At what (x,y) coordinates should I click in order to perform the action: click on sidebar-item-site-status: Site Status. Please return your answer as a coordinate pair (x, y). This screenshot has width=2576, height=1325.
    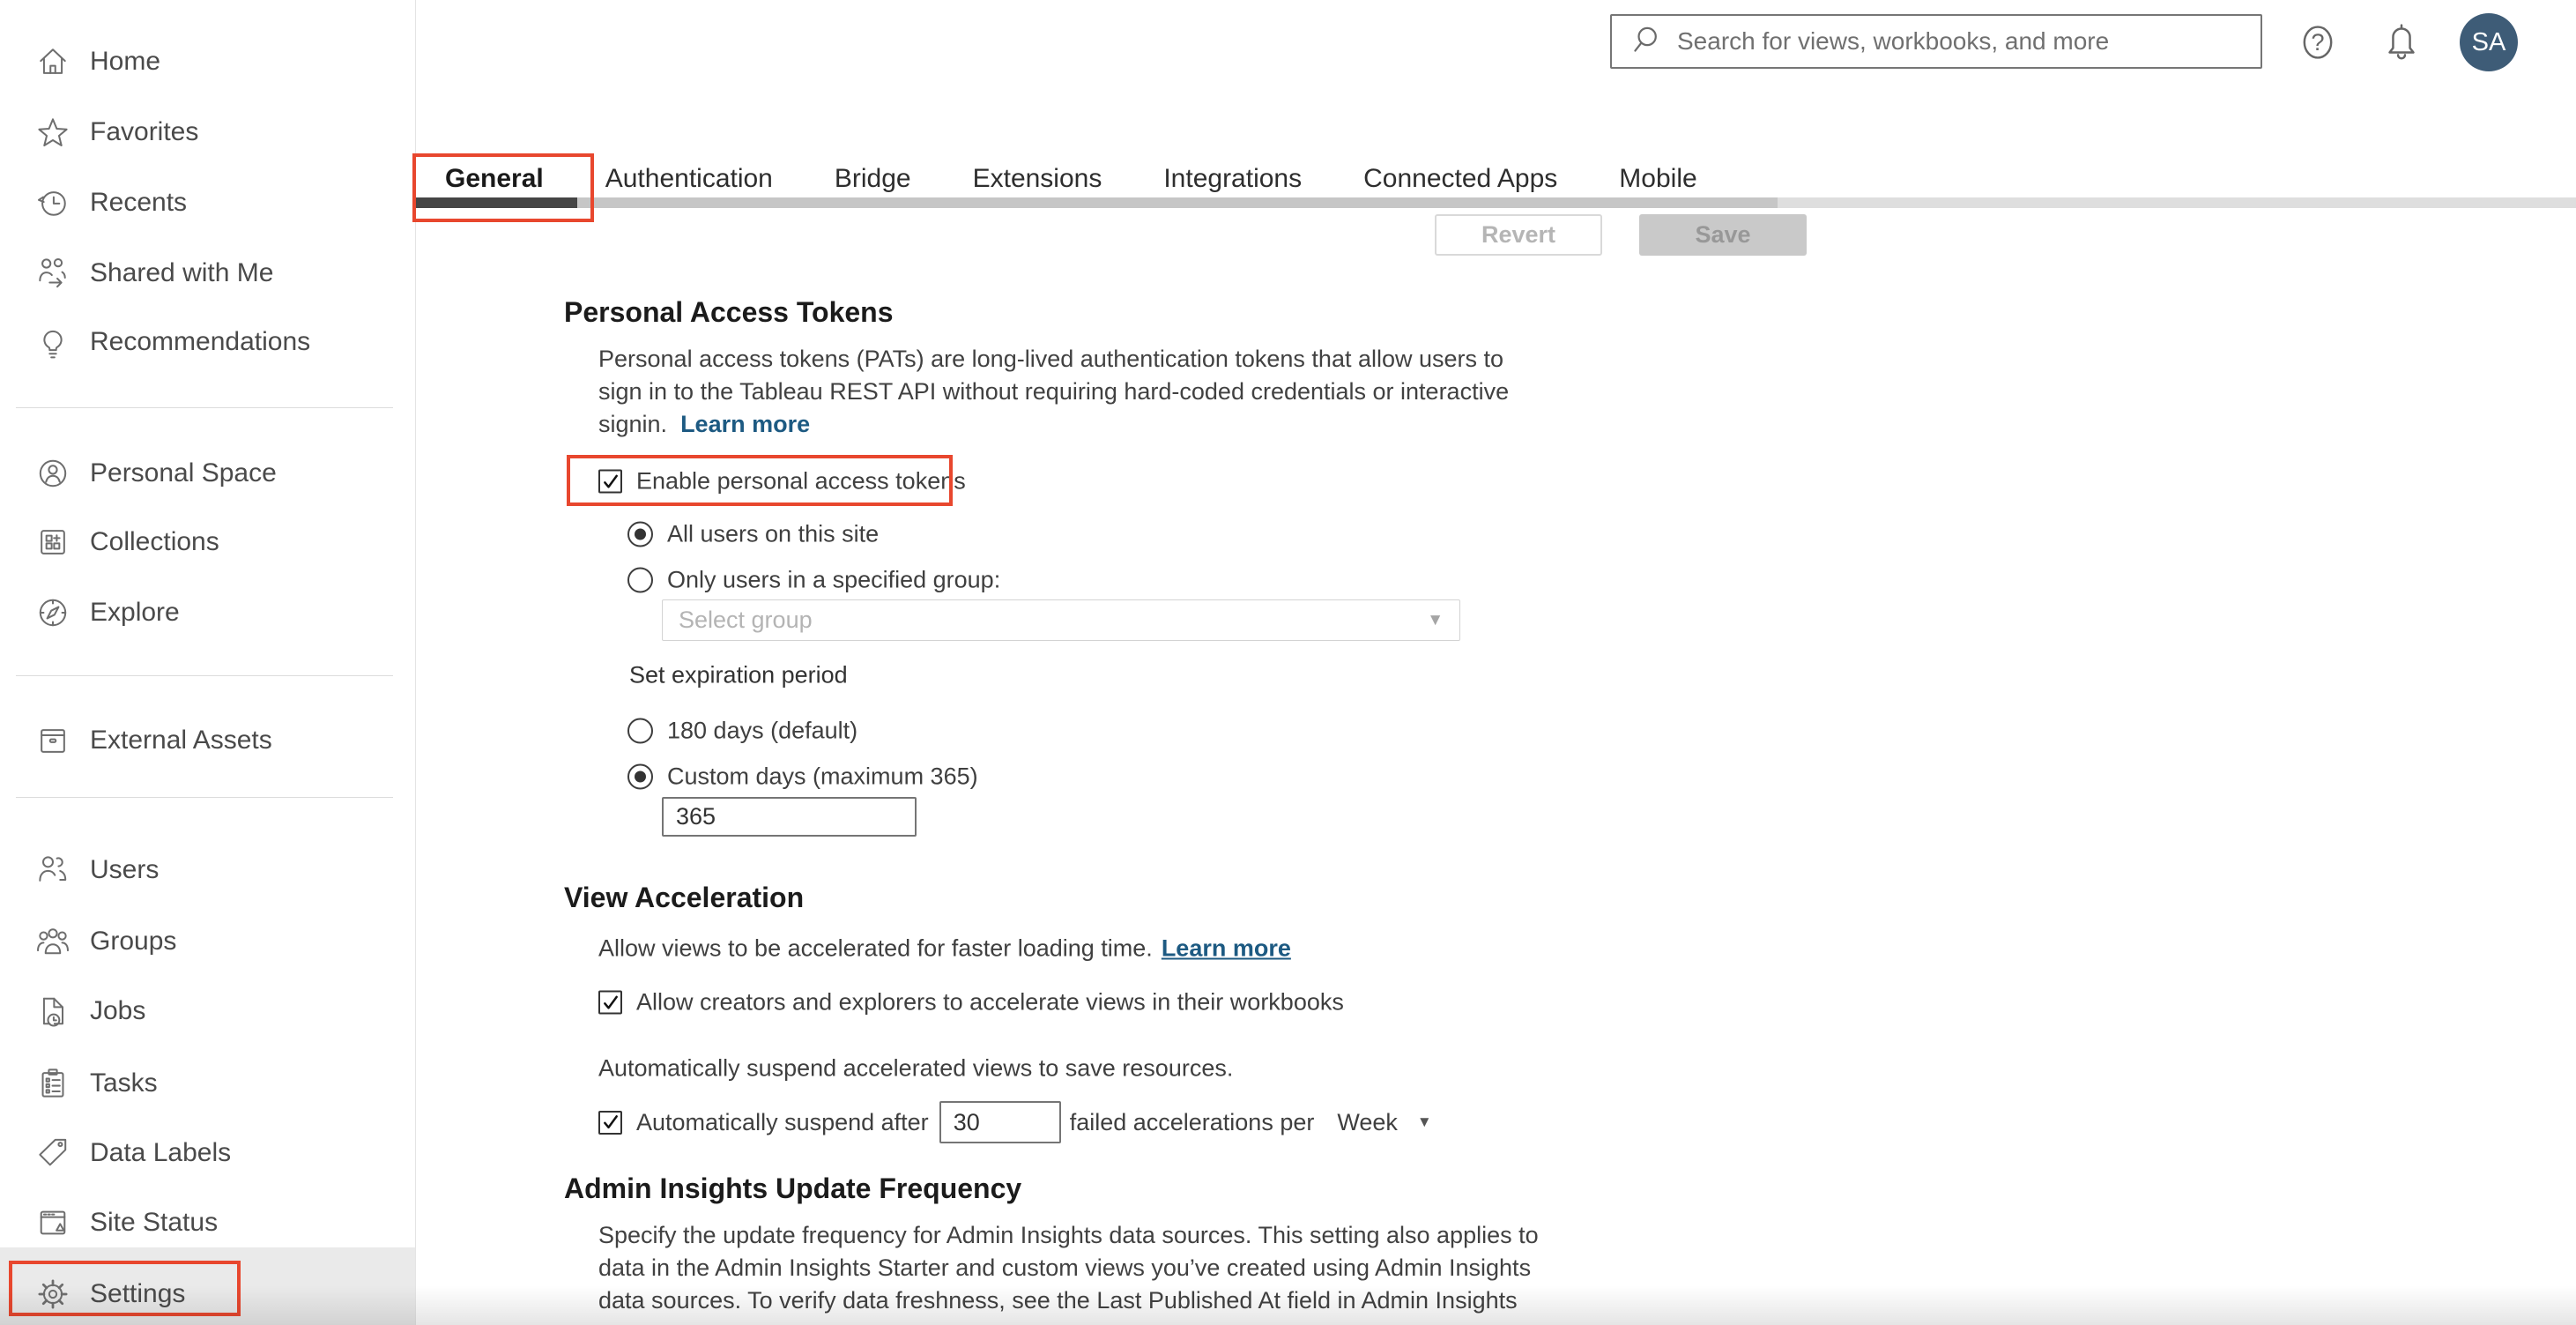
    Looking at the image, I should click on (207, 1222).